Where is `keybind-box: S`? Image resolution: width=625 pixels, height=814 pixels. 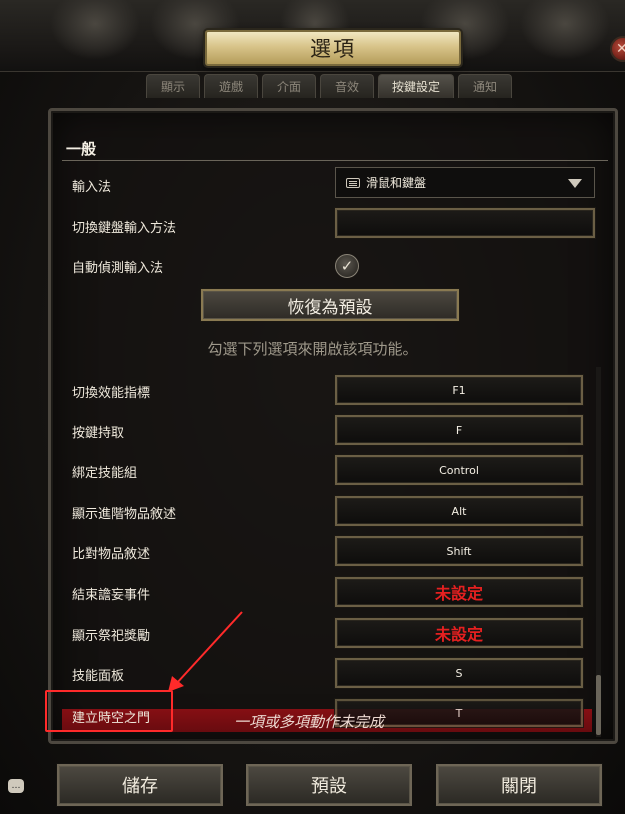
keybind-box: S is located at coordinates (459, 673).